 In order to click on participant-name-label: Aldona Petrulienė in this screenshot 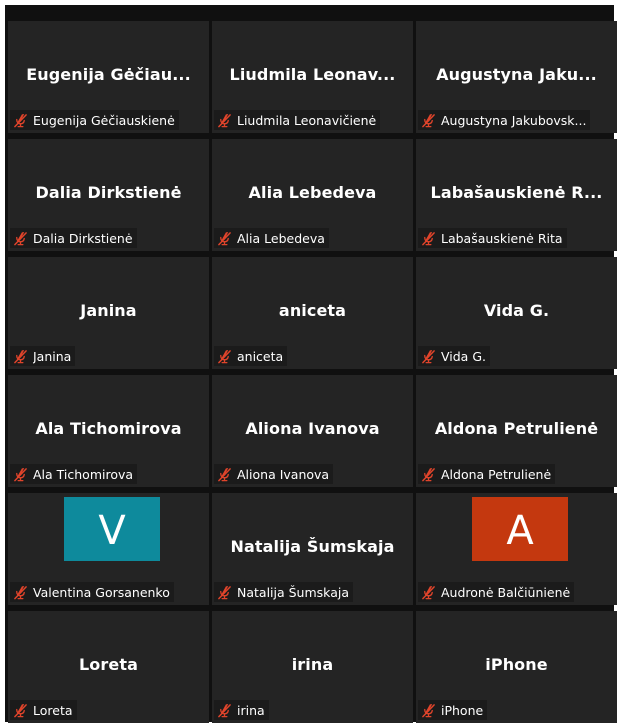, I will do `click(487, 474)`.